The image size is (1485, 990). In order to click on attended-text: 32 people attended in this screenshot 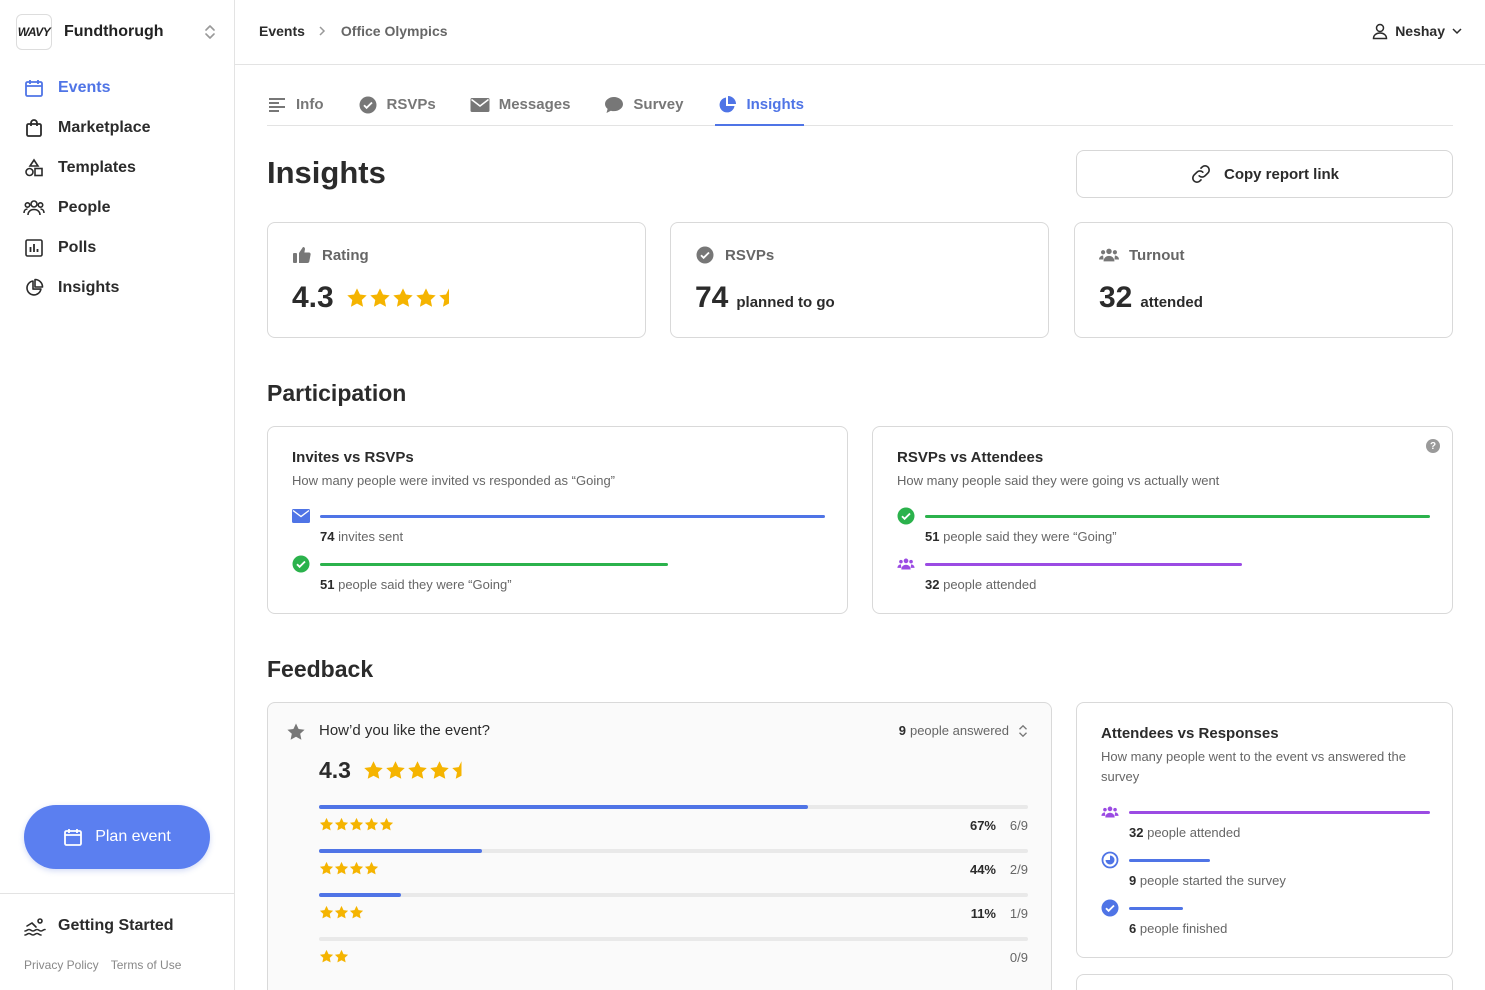, I will do `click(1184, 832)`.